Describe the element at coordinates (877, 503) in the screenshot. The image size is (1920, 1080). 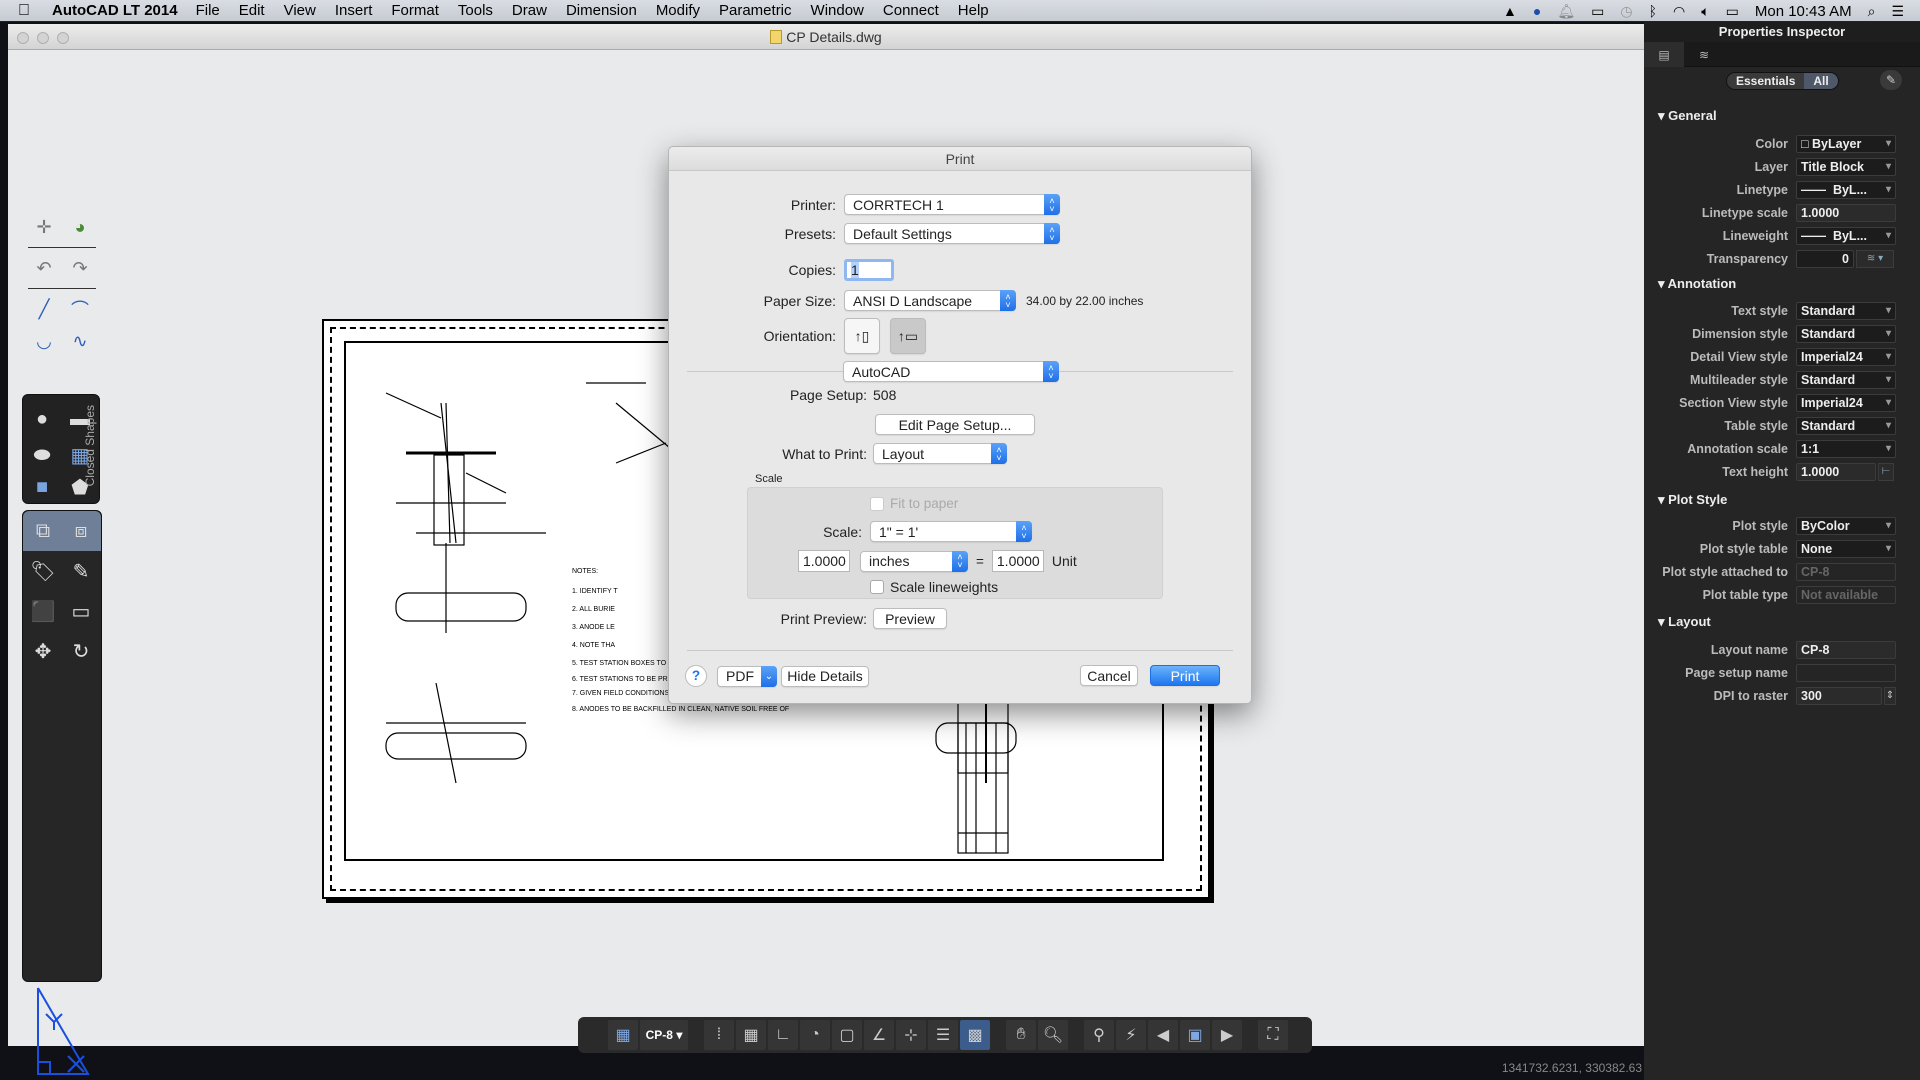
I see `fit-to-paper-checkbox` at that location.